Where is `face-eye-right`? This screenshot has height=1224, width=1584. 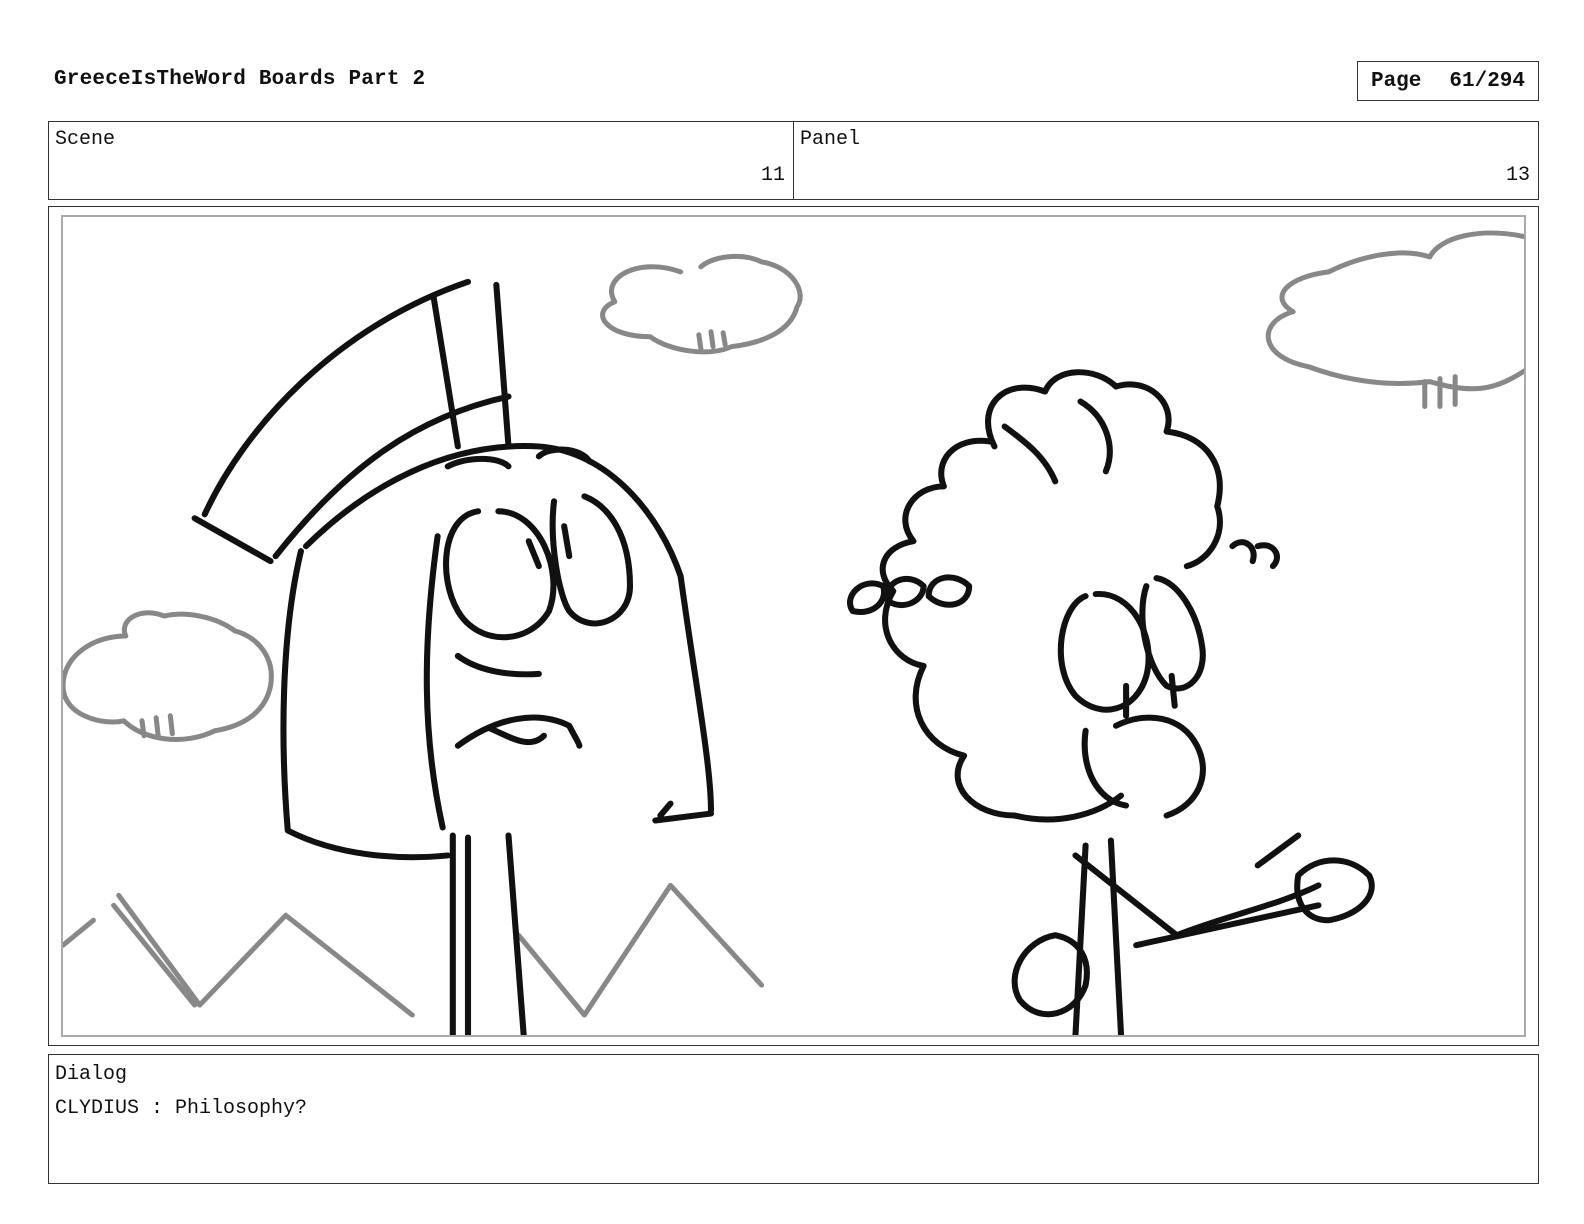
face-eye-right is located at coordinates (1172, 633).